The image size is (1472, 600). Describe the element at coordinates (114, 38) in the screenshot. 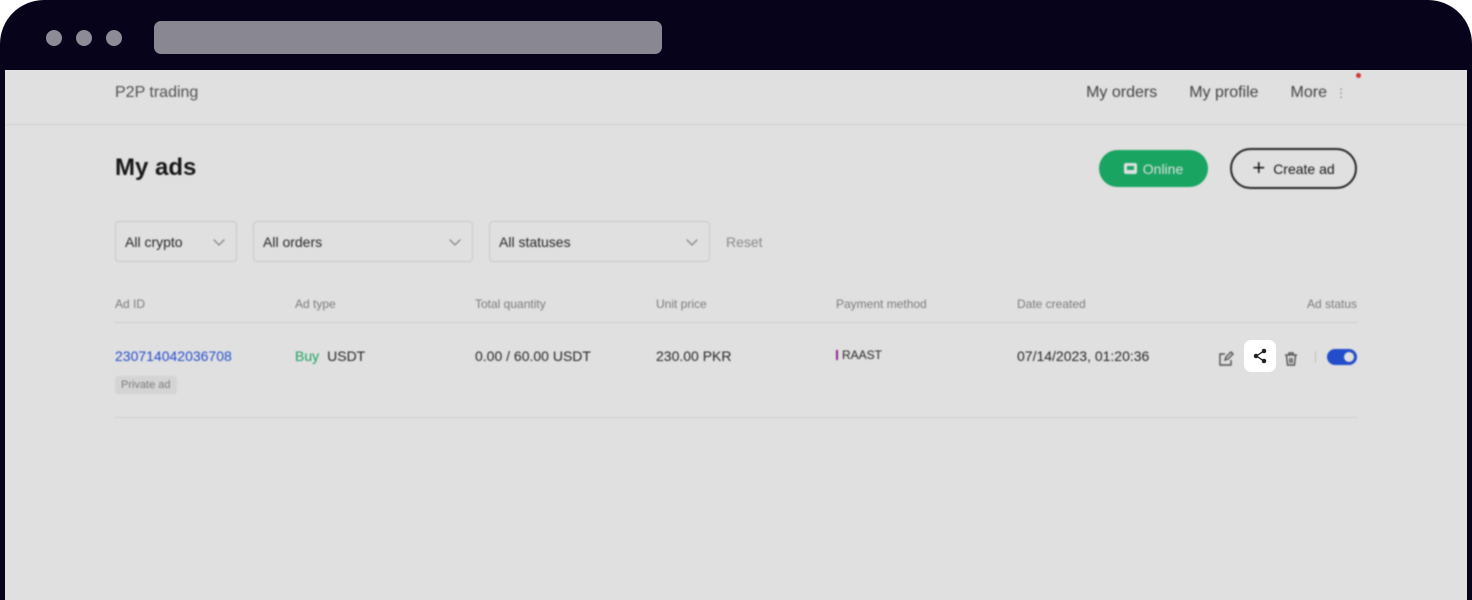

I see `window-control-maximize` at that location.